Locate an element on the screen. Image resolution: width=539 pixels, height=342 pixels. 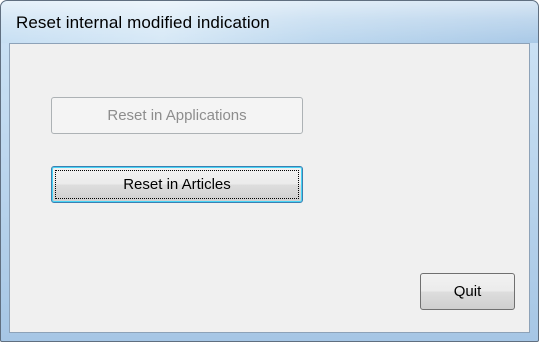
reset-in-articles-button: Reset in Articles is located at coordinates (177, 184).